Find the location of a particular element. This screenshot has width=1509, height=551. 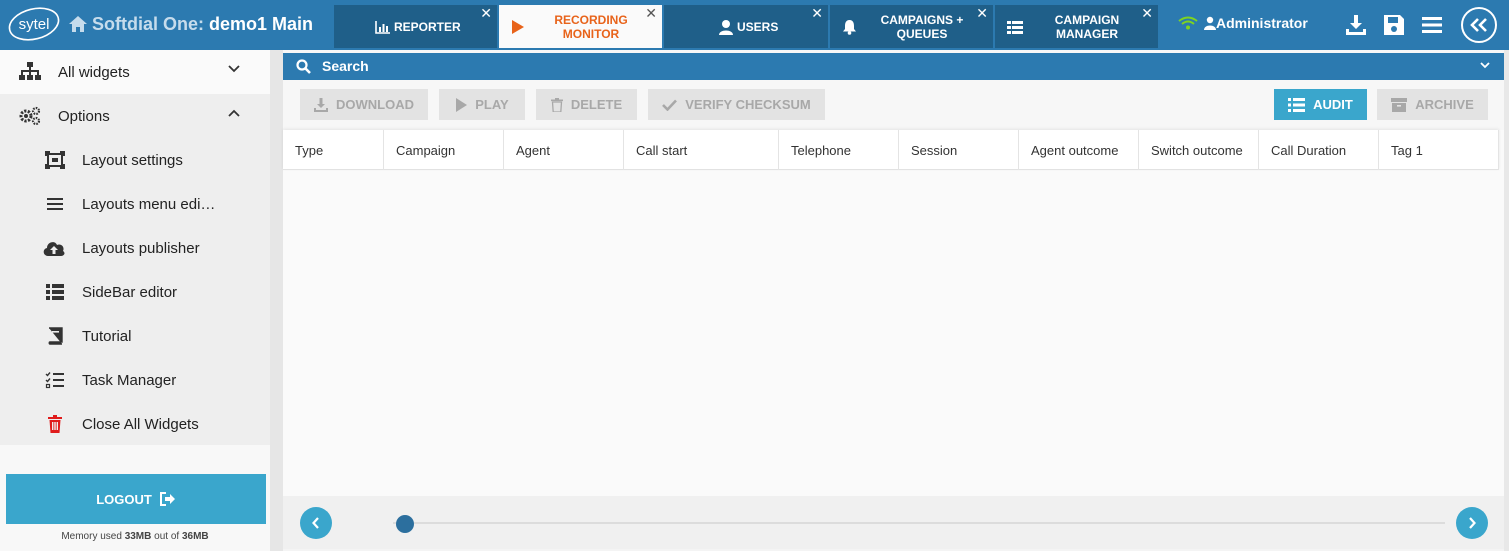

sidebar-item-close-all-widgets: Close All Widgets is located at coordinates (135, 424).